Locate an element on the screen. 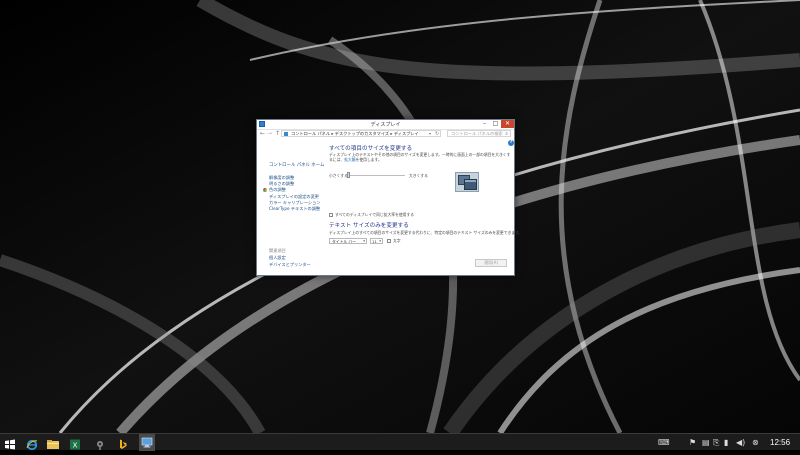 This screenshot has width=800, height=455. control-panel-taskbar-button is located at coordinates (147, 442).